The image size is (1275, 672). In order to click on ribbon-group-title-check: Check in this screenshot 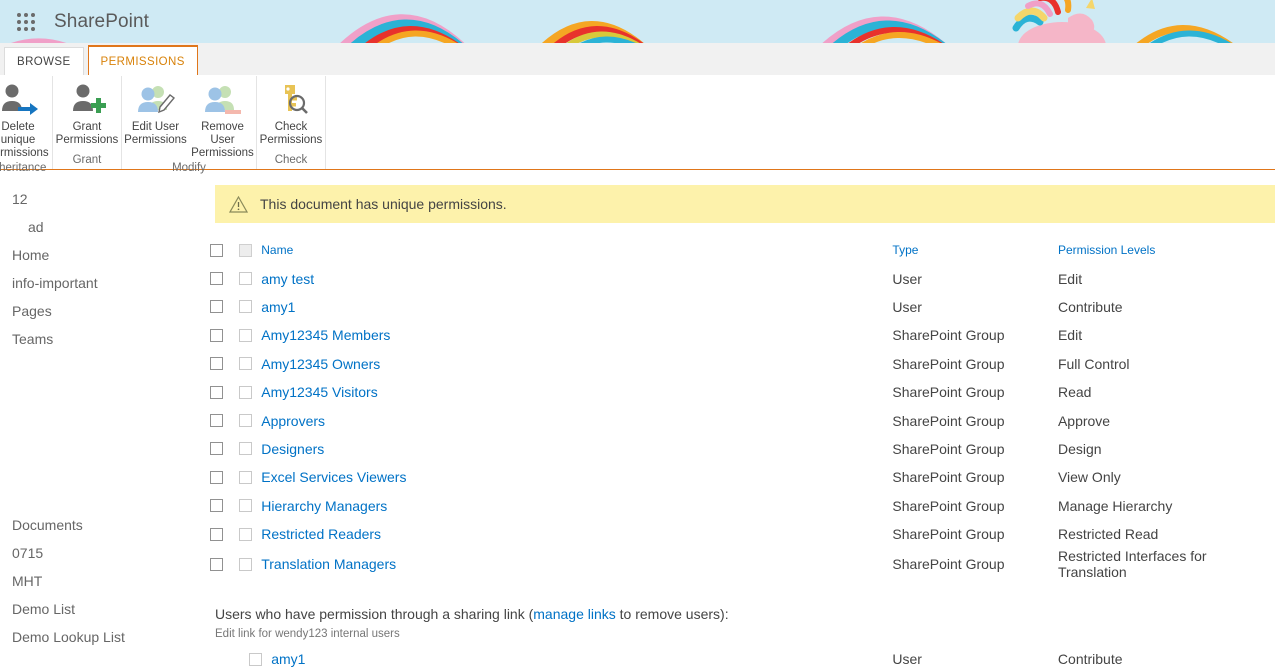, I will do `click(291, 160)`.